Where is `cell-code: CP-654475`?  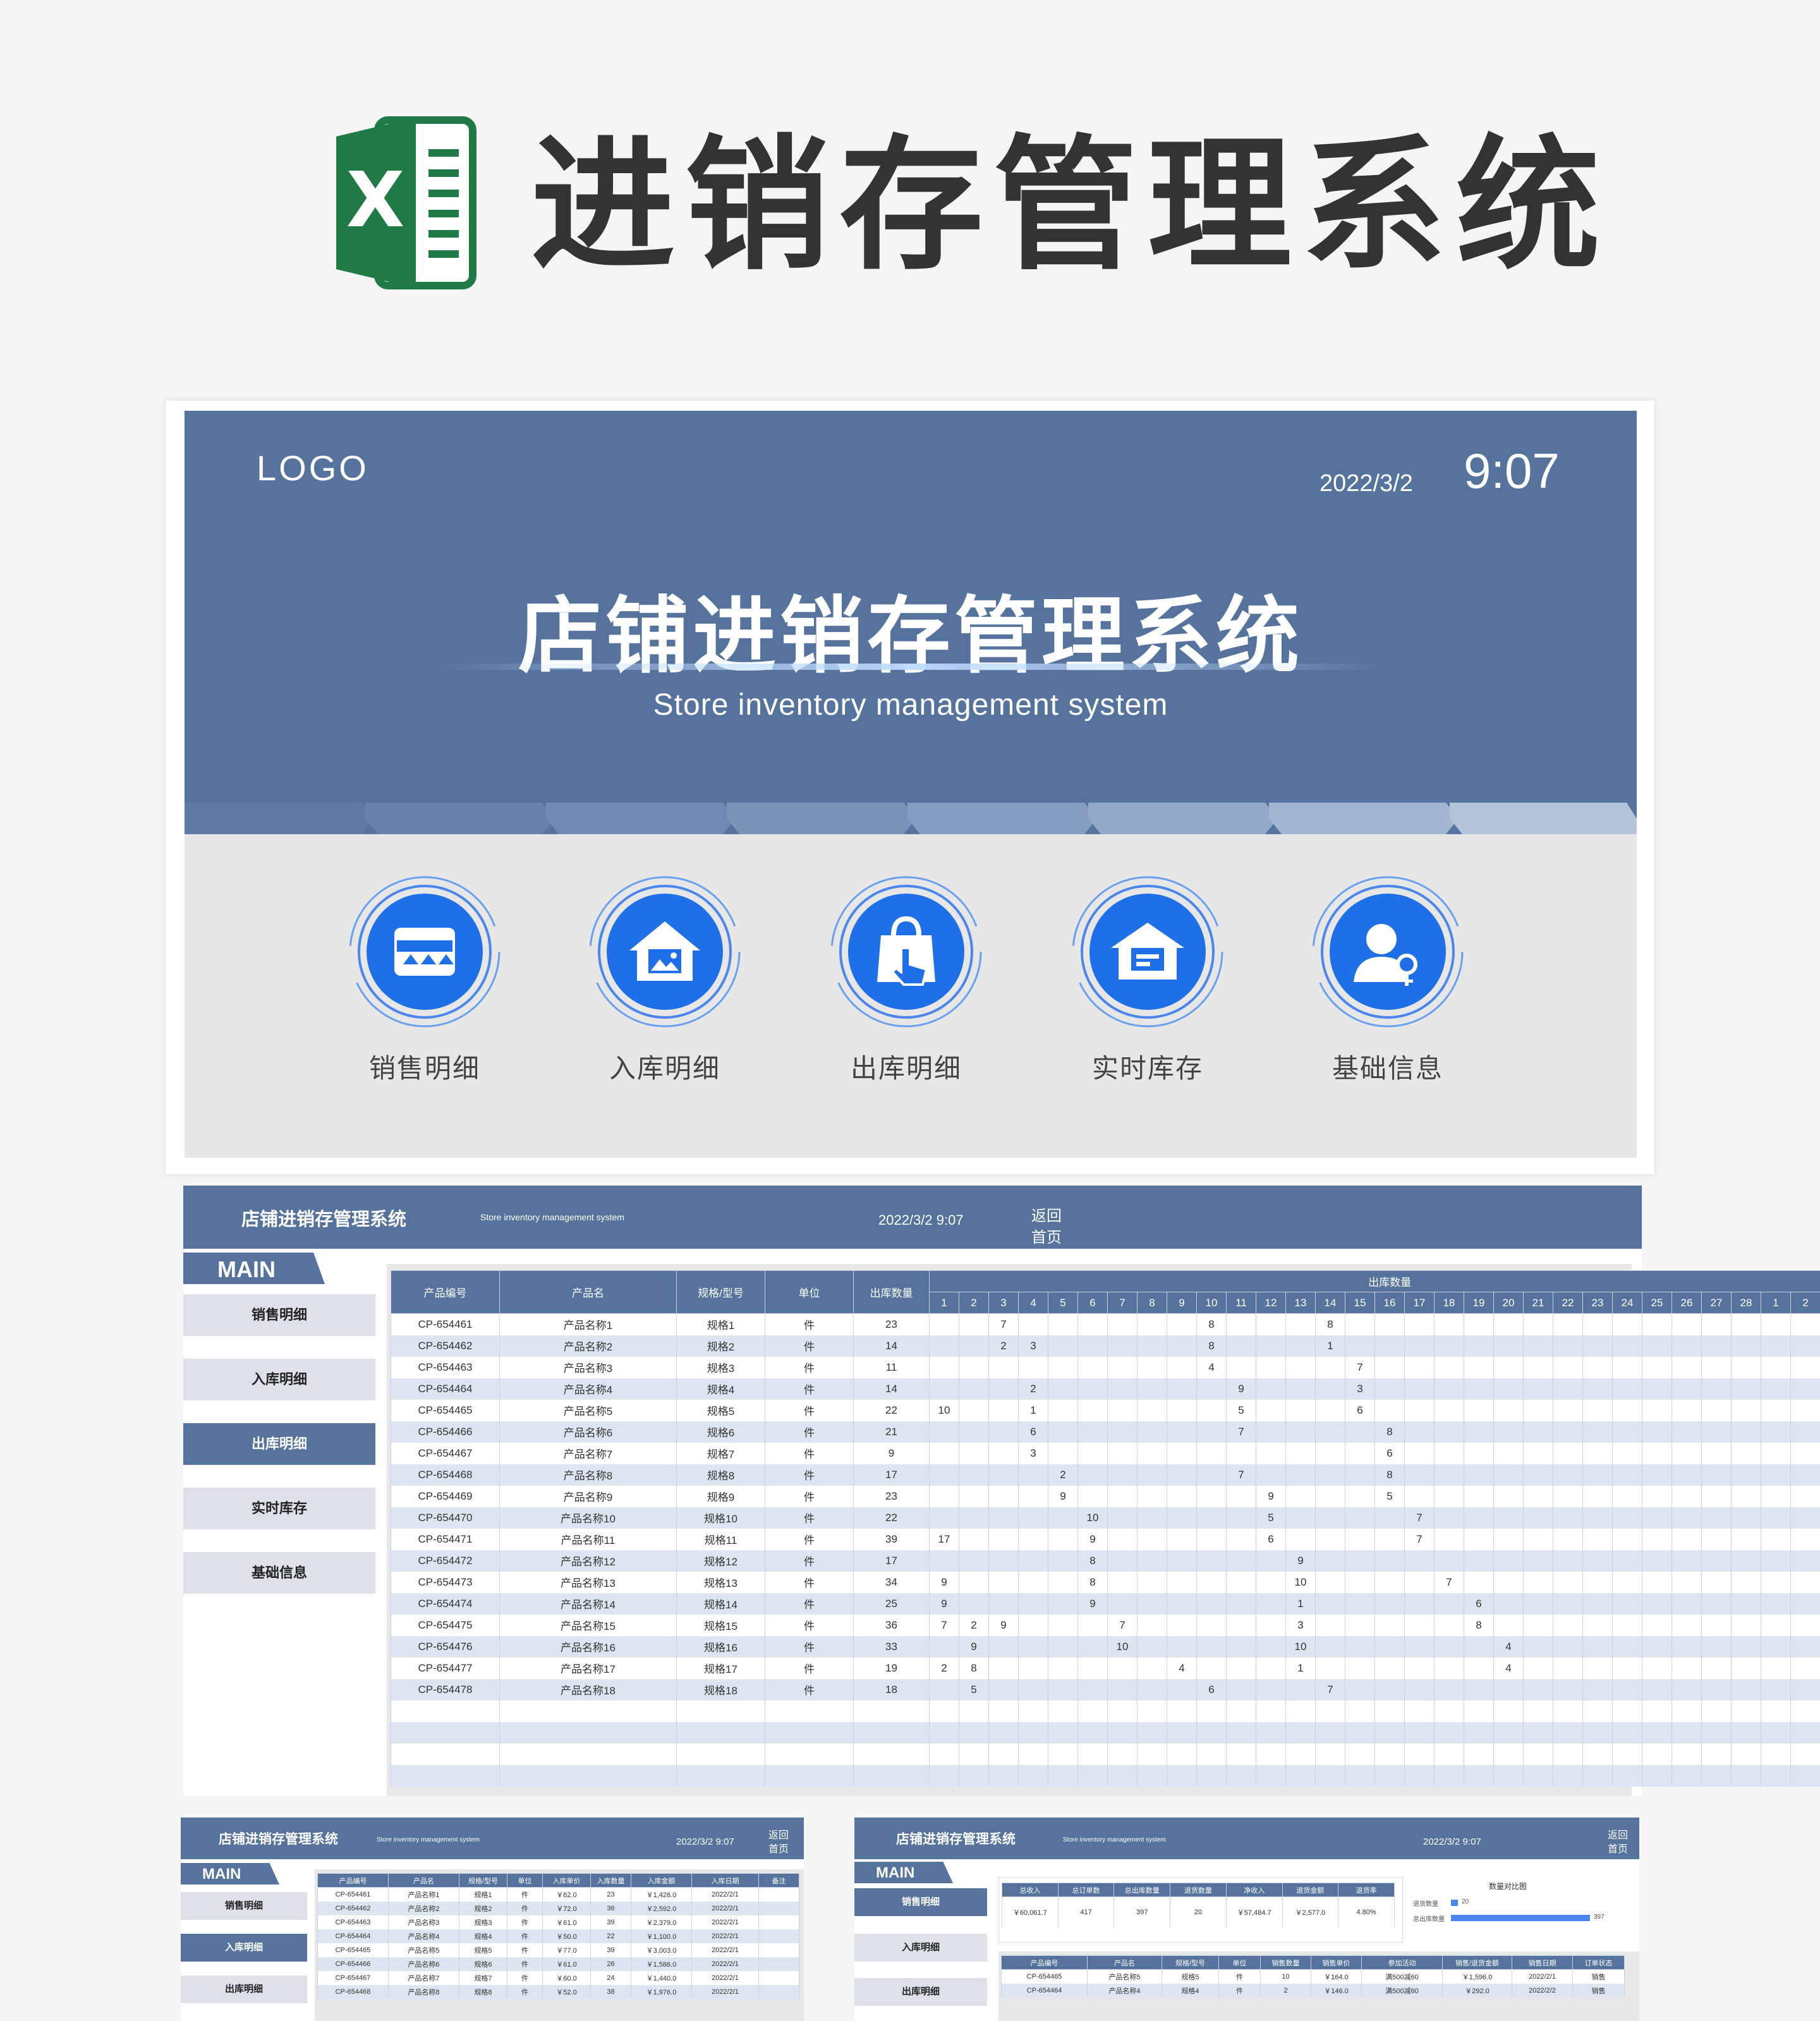 cell-code: CP-654475 is located at coordinates (445, 1625).